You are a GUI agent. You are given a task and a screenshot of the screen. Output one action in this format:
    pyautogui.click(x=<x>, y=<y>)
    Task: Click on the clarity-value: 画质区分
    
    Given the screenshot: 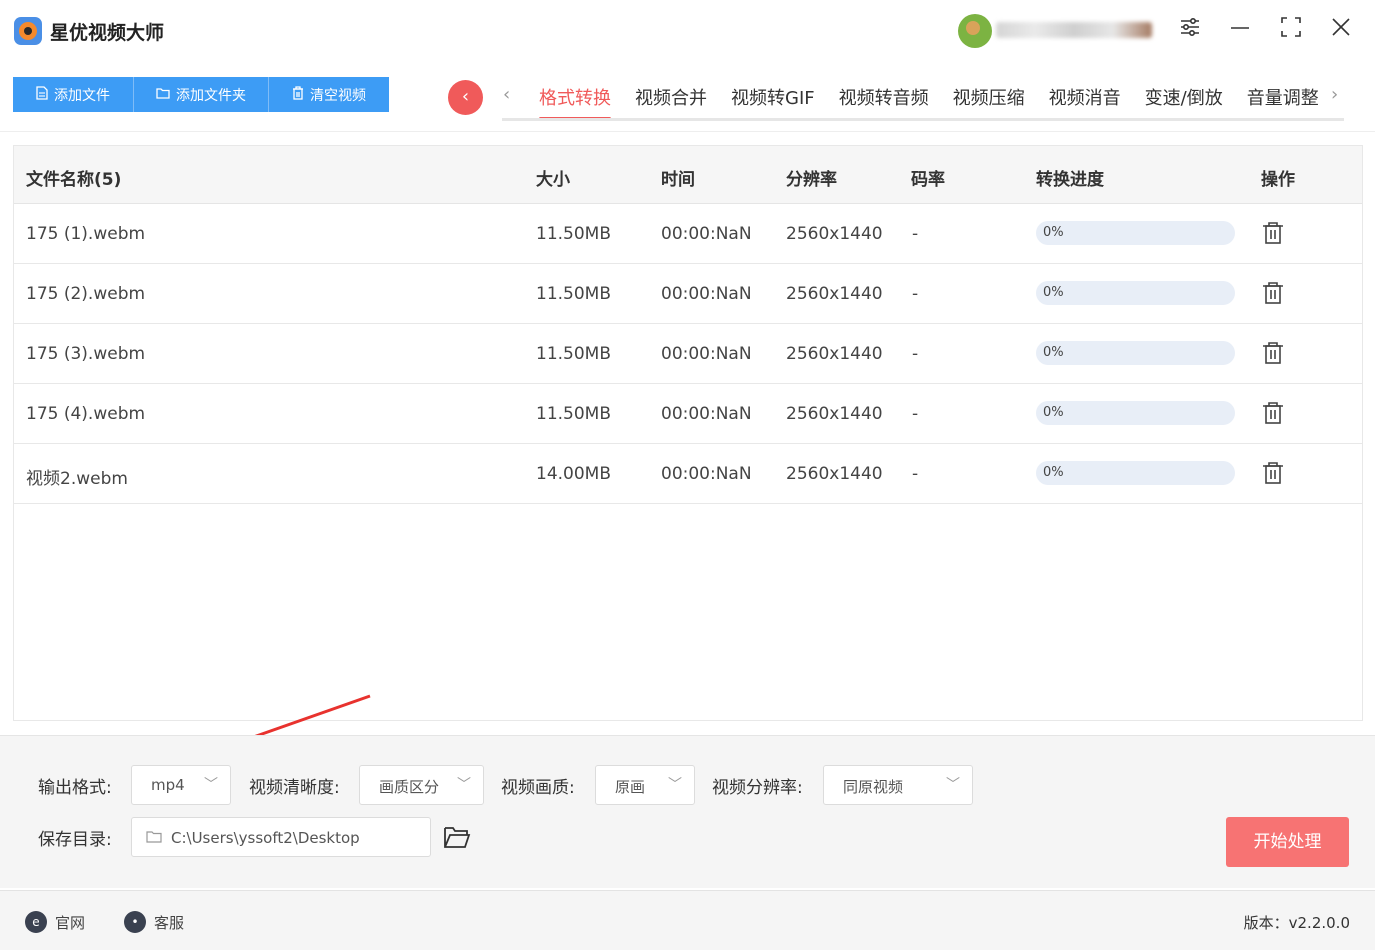 What is the action you would take?
    pyautogui.click(x=409, y=787)
    